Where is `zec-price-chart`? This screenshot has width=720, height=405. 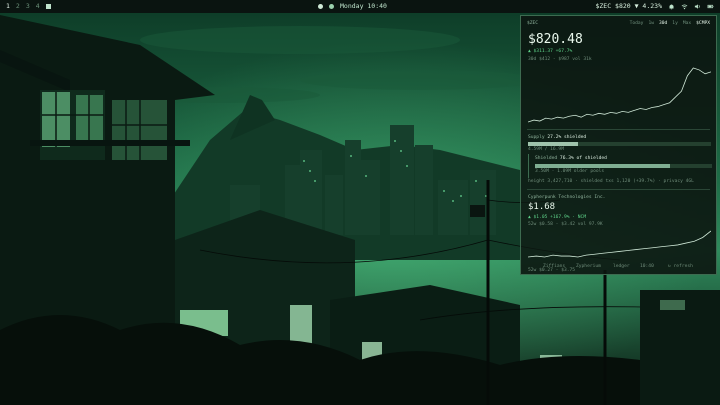
zec-price-chart is located at coordinates (619, 95).